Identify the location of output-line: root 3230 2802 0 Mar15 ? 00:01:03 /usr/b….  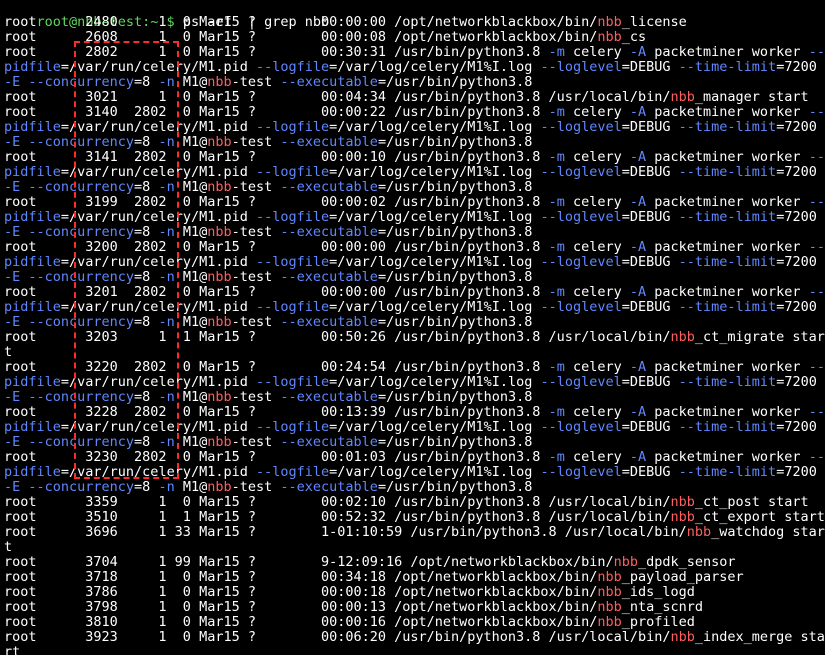
(414, 457).